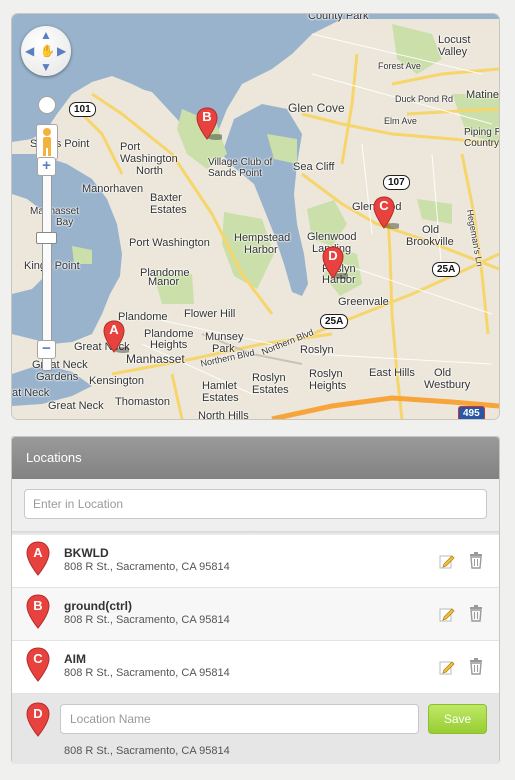 The height and width of the screenshot is (780, 515). I want to click on map-label: Forest Ave, so click(399, 66).